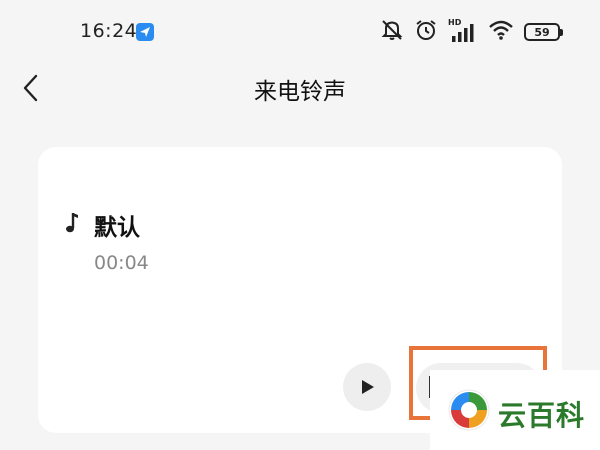  What do you see at coordinates (542, 415) in the screenshot?
I see `watermark-text: 云百科` at bounding box center [542, 415].